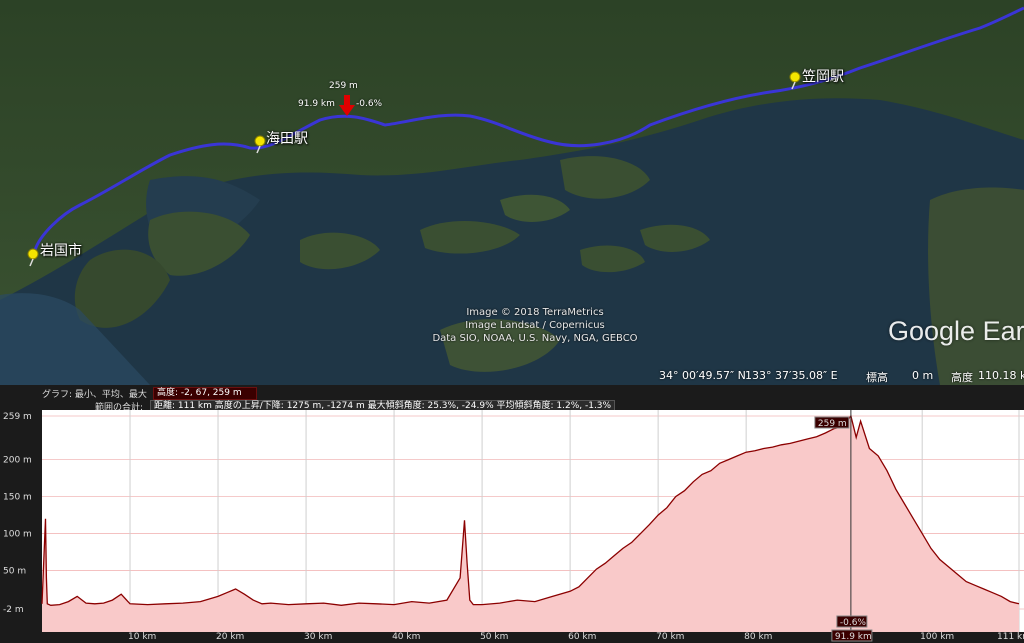 The width and height of the screenshot is (1024, 643). I want to click on x-tick-label: 70 km, so click(670, 637).